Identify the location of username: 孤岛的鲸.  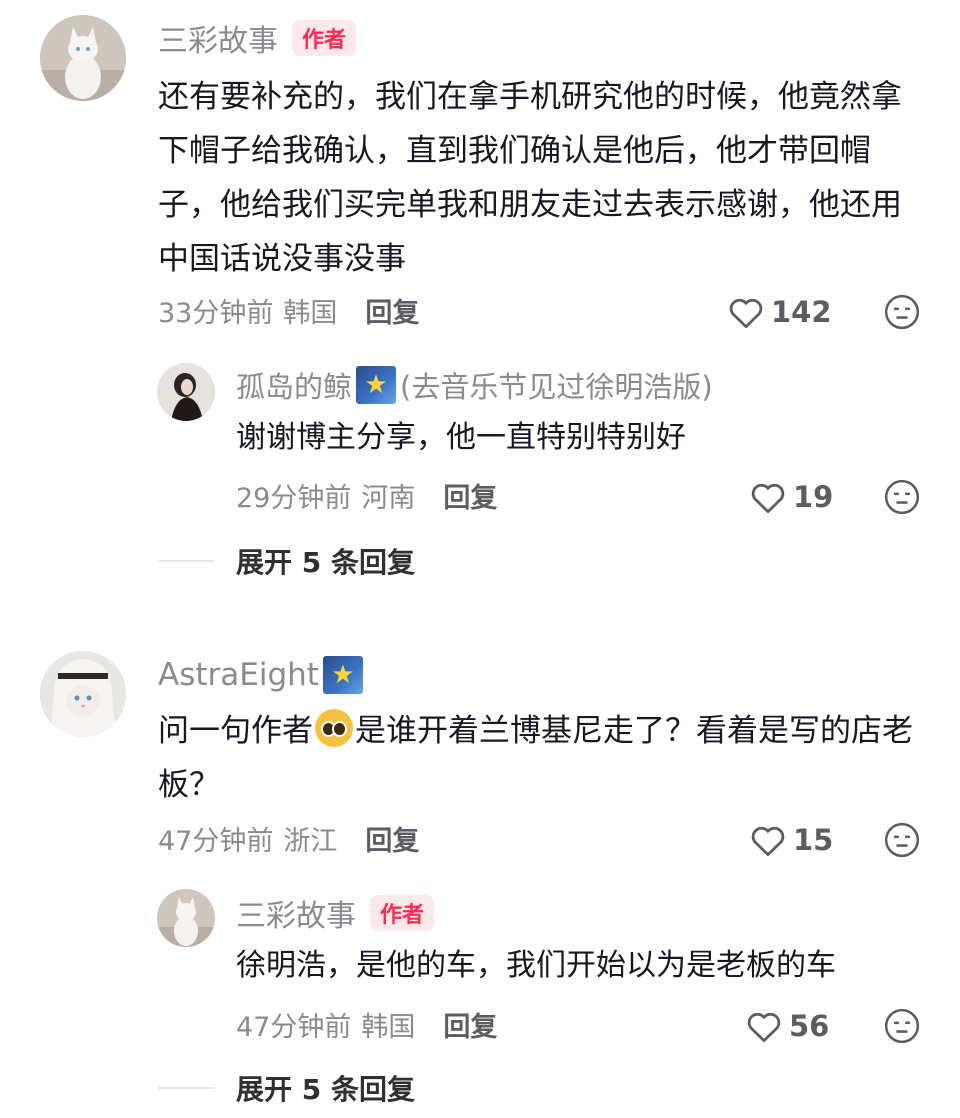
(294, 385).